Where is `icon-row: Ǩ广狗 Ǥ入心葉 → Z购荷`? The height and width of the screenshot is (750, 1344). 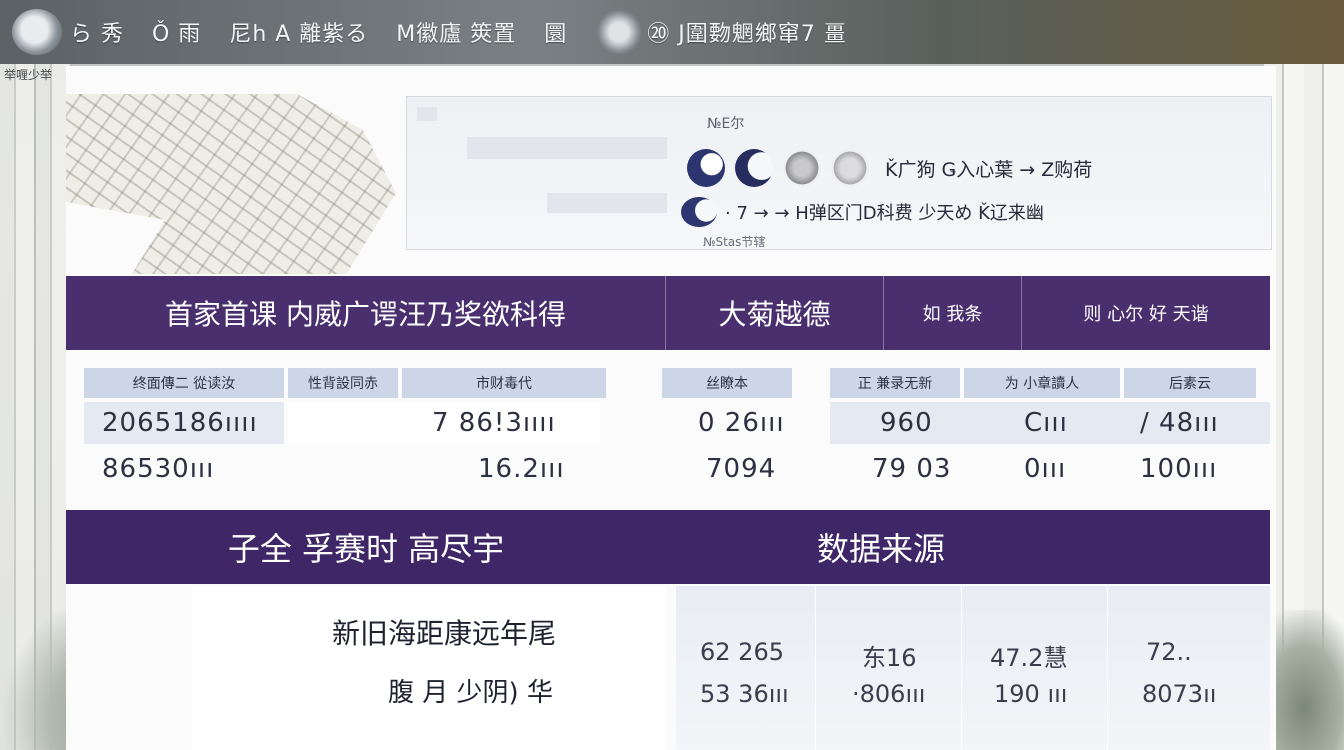
icon-row: Ǩ广狗 Ǥ入心葉 → Z购荷 is located at coordinates (889, 168).